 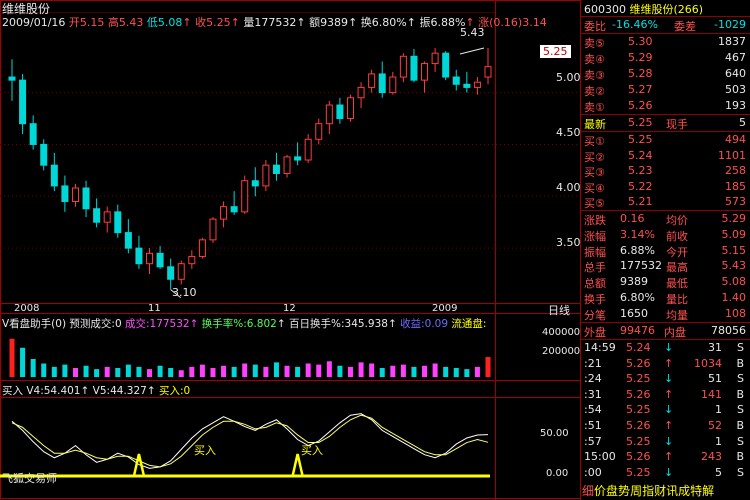 What do you see at coordinates (640, 186) in the screenshot?
I see `bid-price: 5.22` at bounding box center [640, 186].